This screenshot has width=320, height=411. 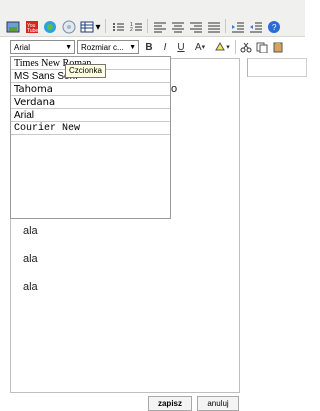 I want to click on font-option-arial: Arial, so click(x=90, y=115).